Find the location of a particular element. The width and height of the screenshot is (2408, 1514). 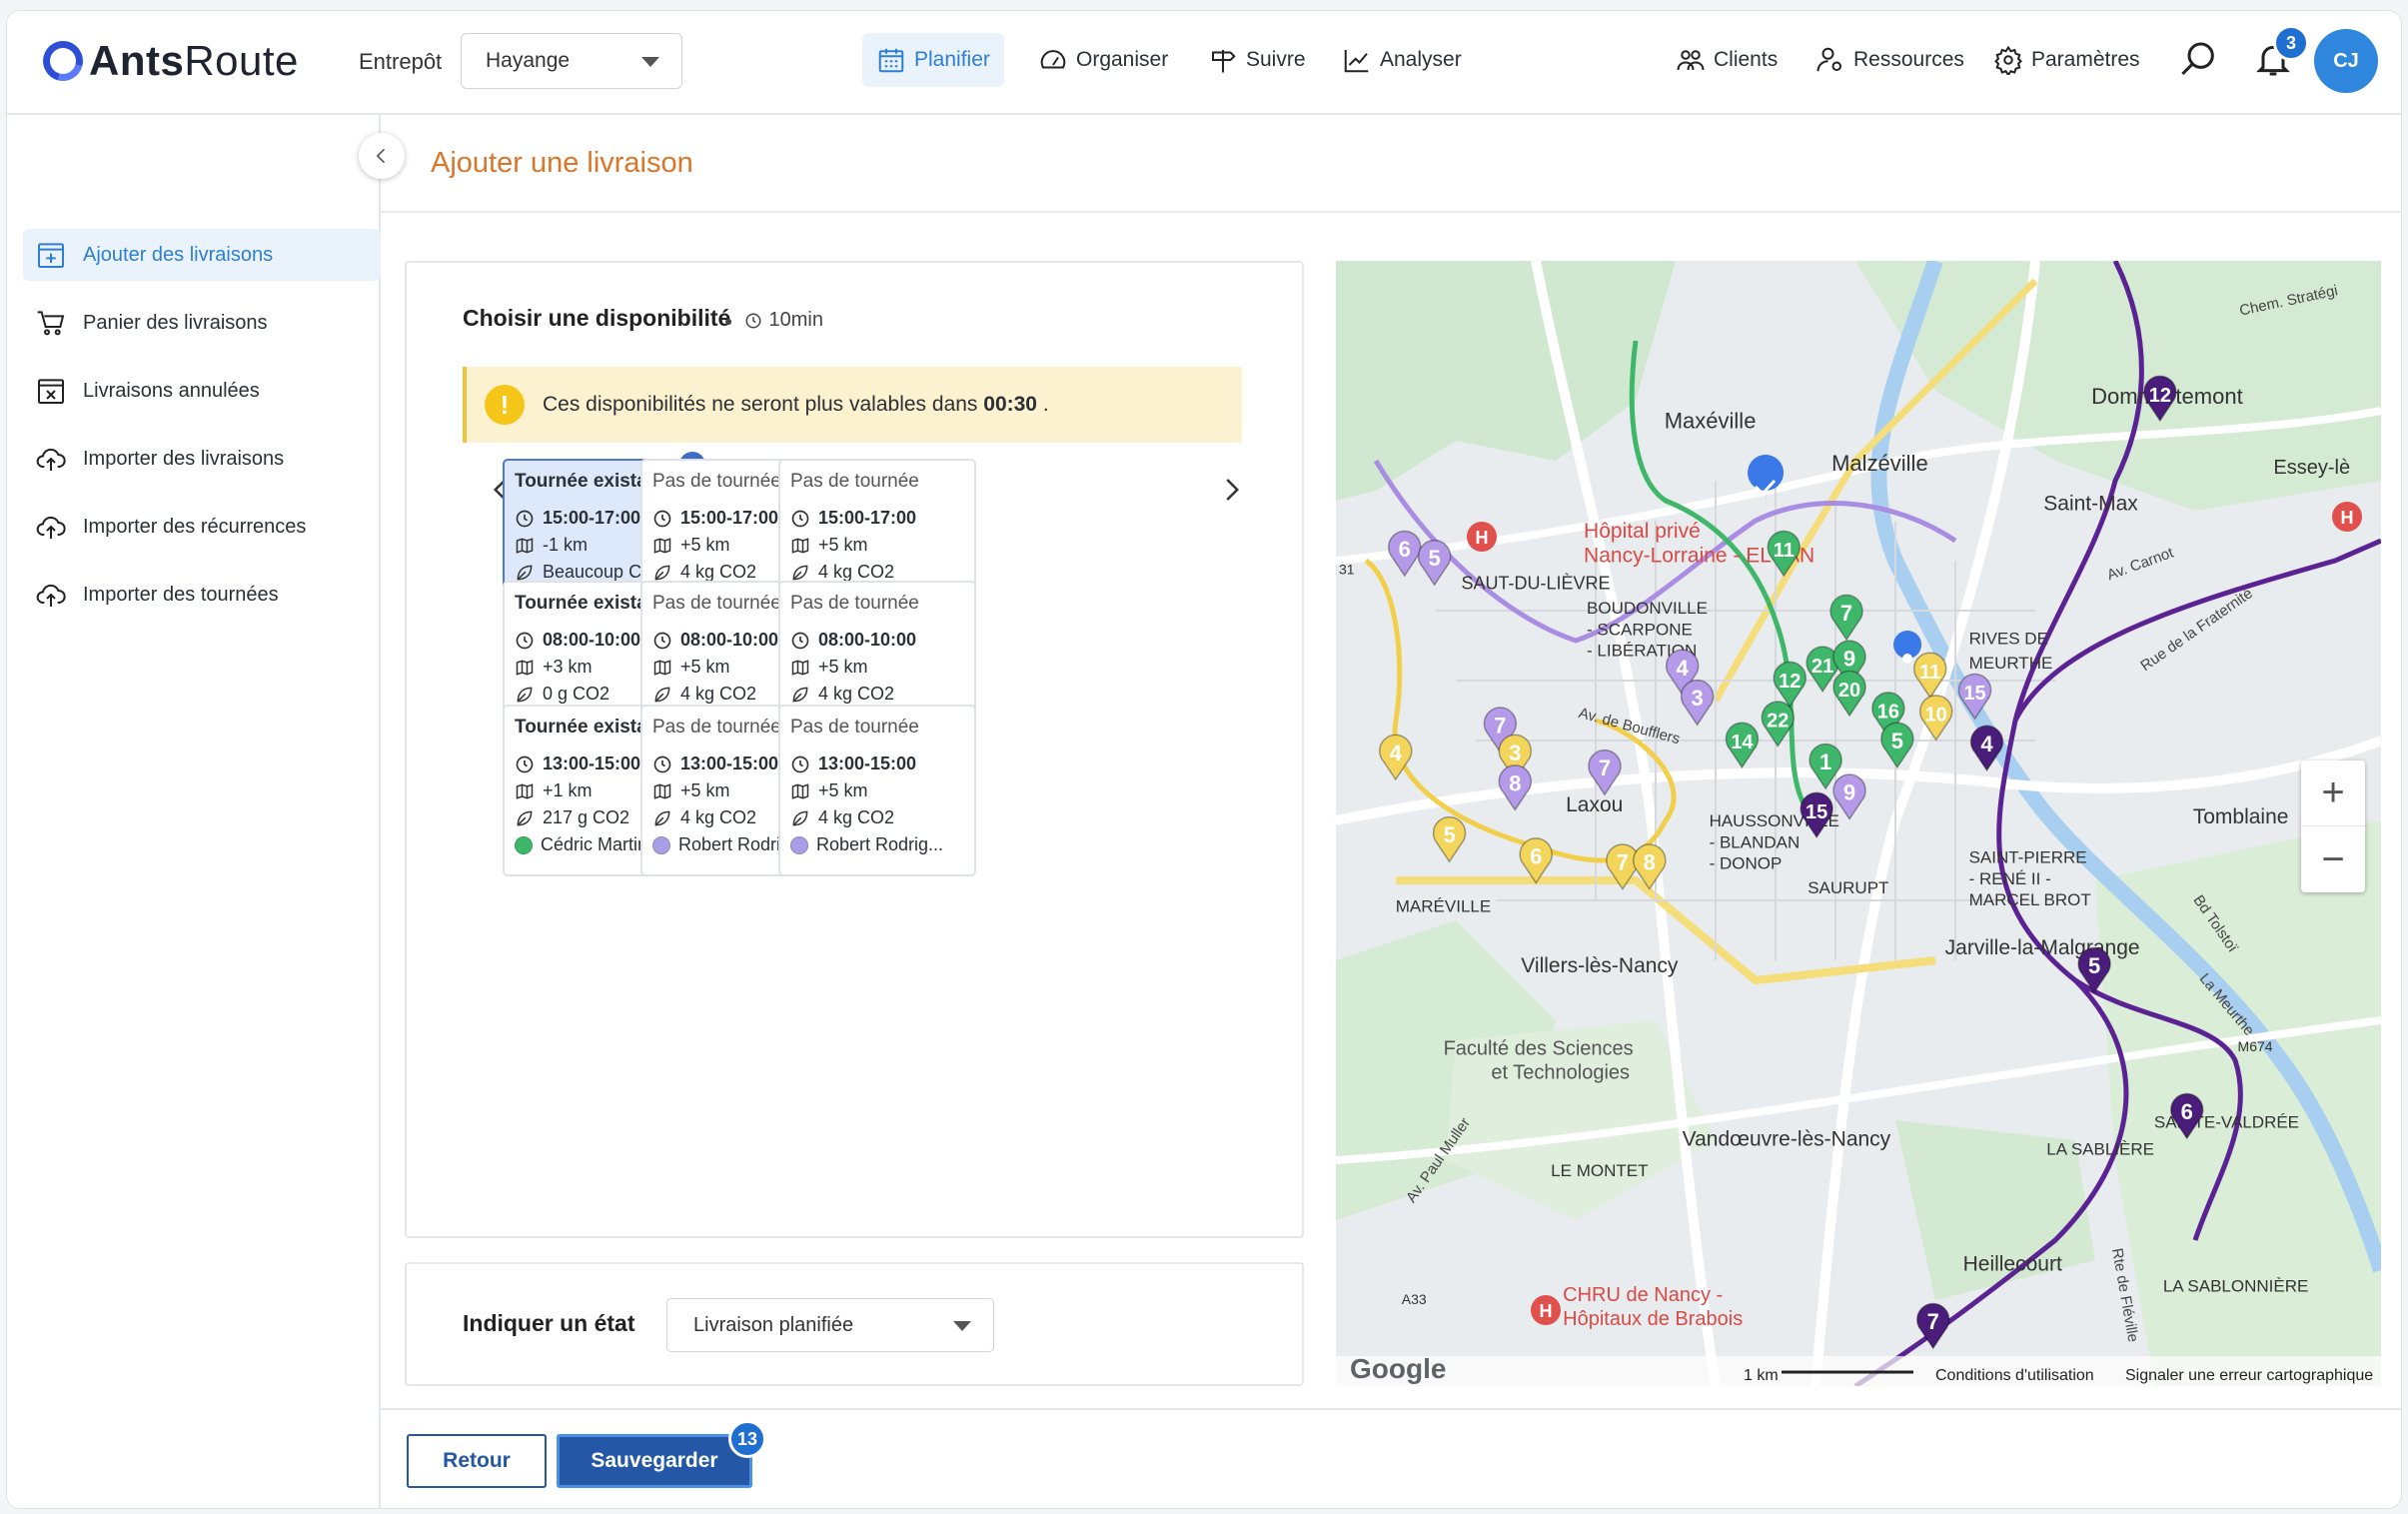

map-stop-number: 1 is located at coordinates (1825, 762).